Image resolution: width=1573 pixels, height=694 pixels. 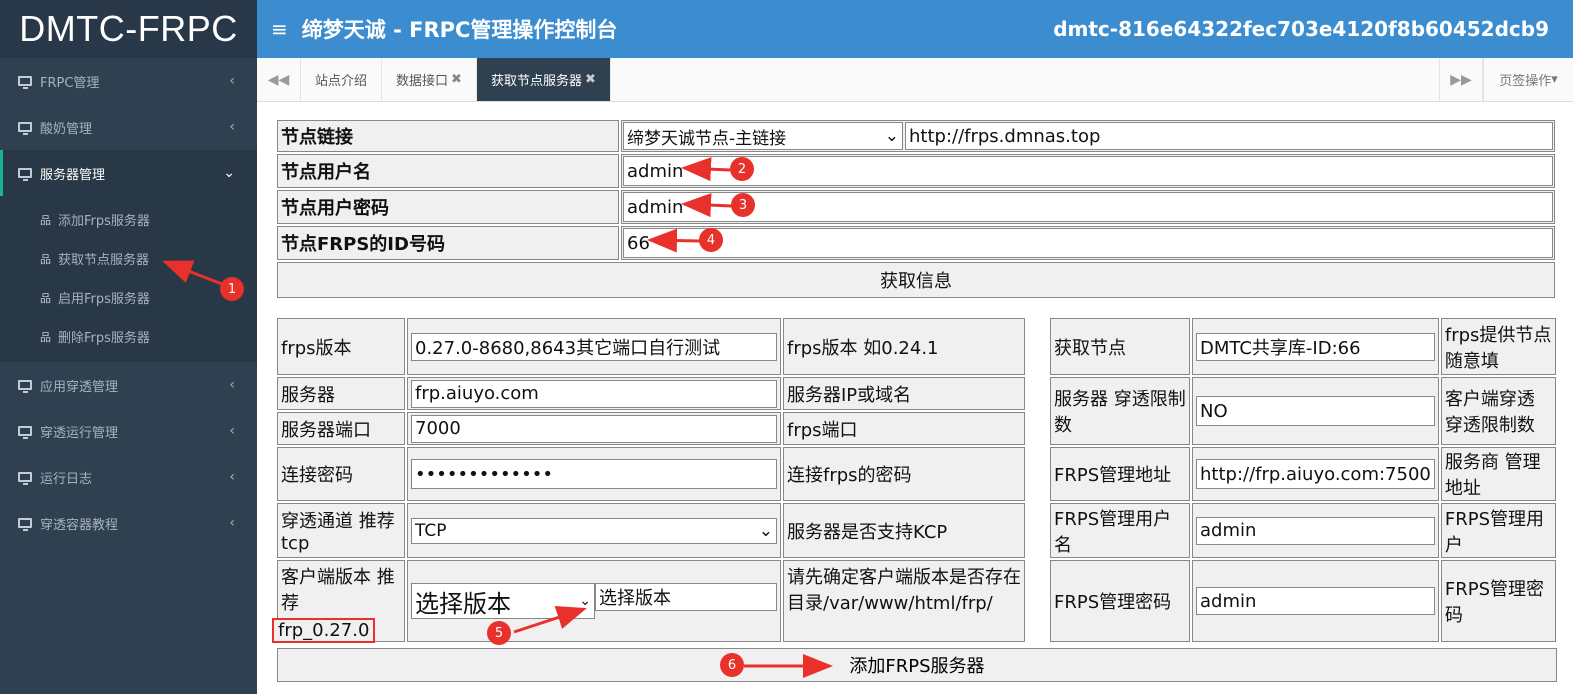 I want to click on node-user-label: 节点用户名, so click(x=448, y=171).